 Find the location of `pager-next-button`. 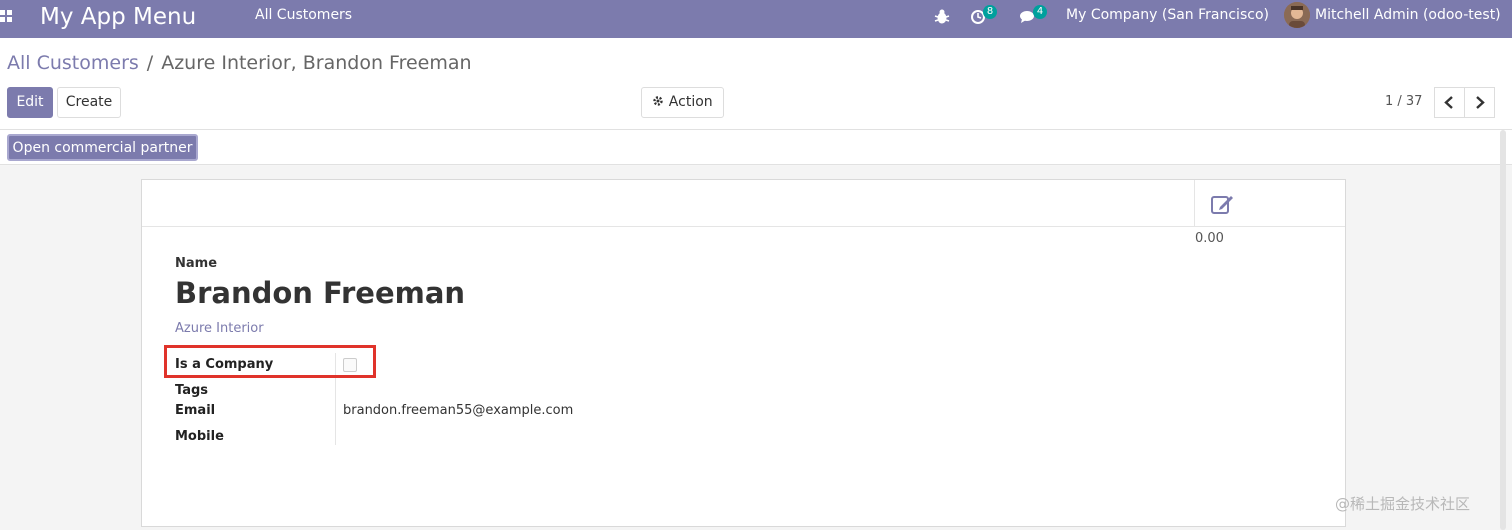

pager-next-button is located at coordinates (1479, 102).